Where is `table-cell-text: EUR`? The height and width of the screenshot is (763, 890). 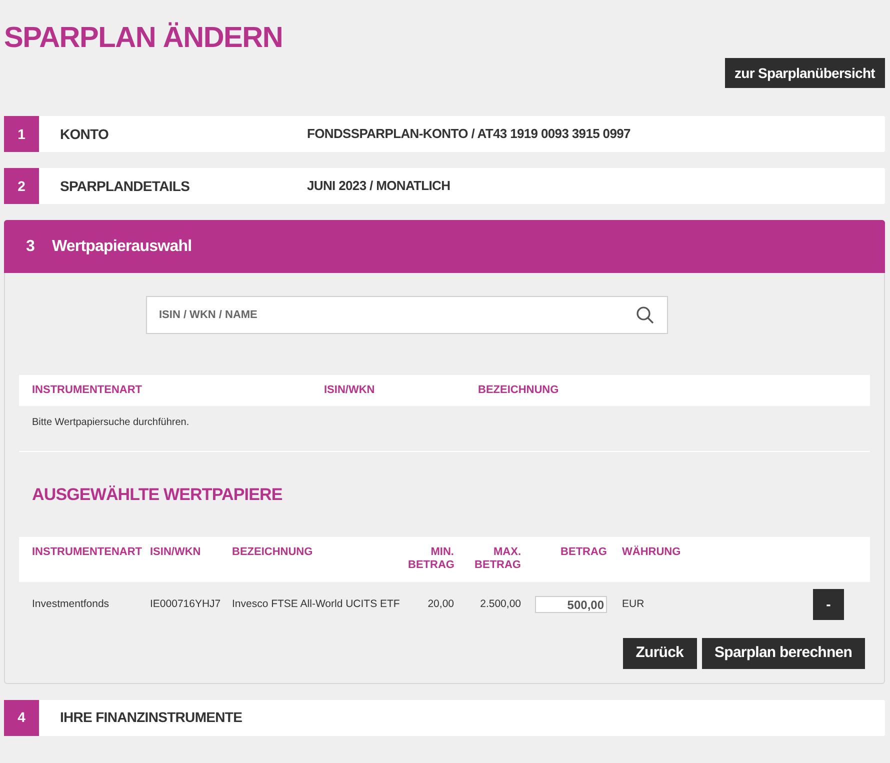 table-cell-text: EUR is located at coordinates (634, 604).